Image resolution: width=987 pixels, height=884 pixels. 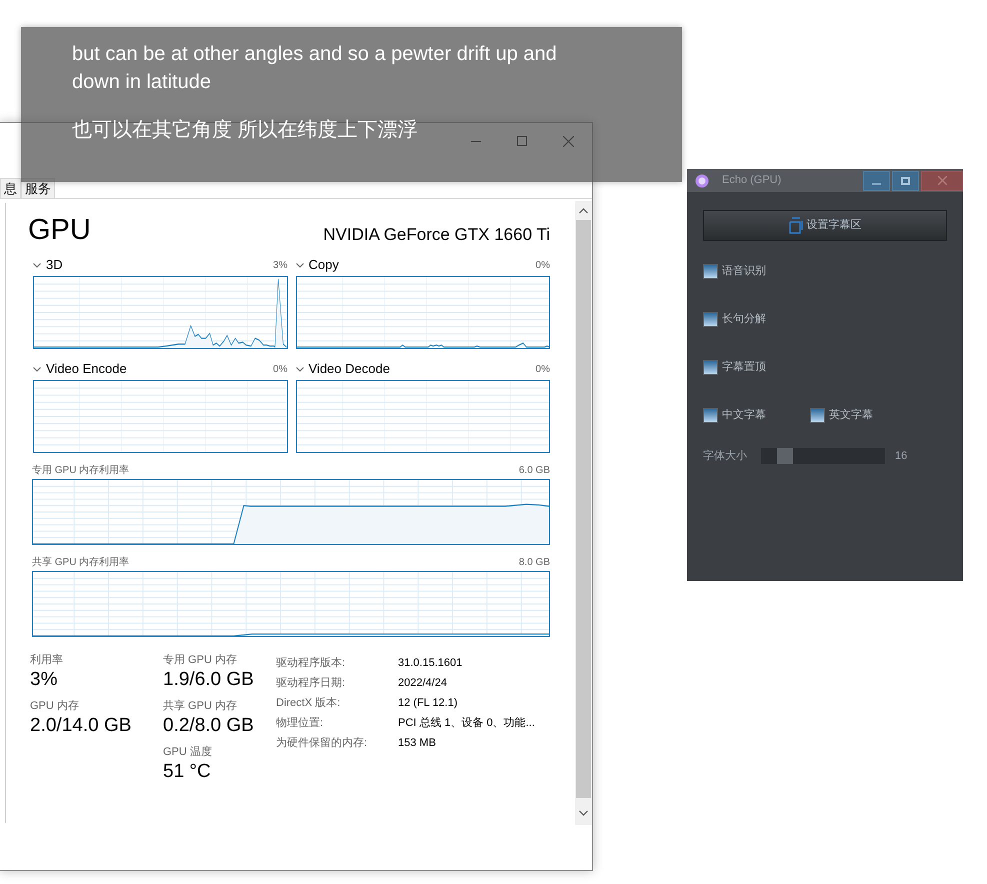 What do you see at coordinates (311, 683) in the screenshot?
I see `detail-label: 驱动程序日期:` at bounding box center [311, 683].